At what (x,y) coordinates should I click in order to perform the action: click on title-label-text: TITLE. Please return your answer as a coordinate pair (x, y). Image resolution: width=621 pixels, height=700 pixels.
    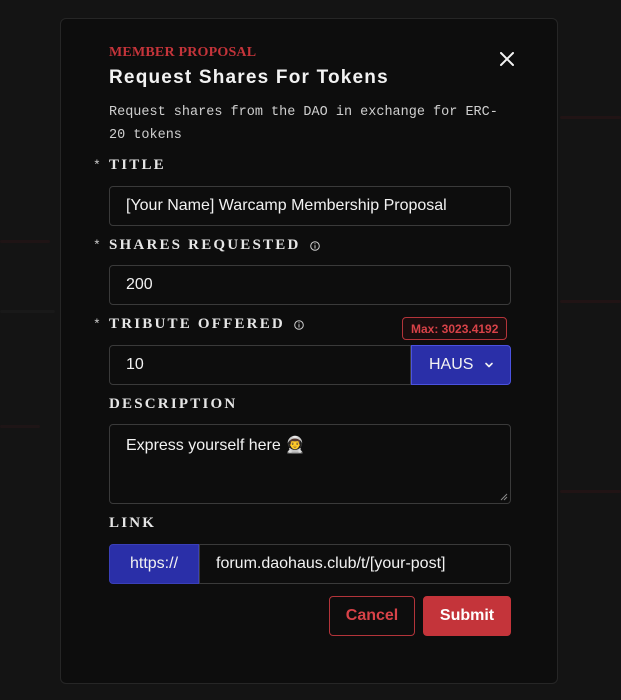
    Looking at the image, I should click on (137, 165).